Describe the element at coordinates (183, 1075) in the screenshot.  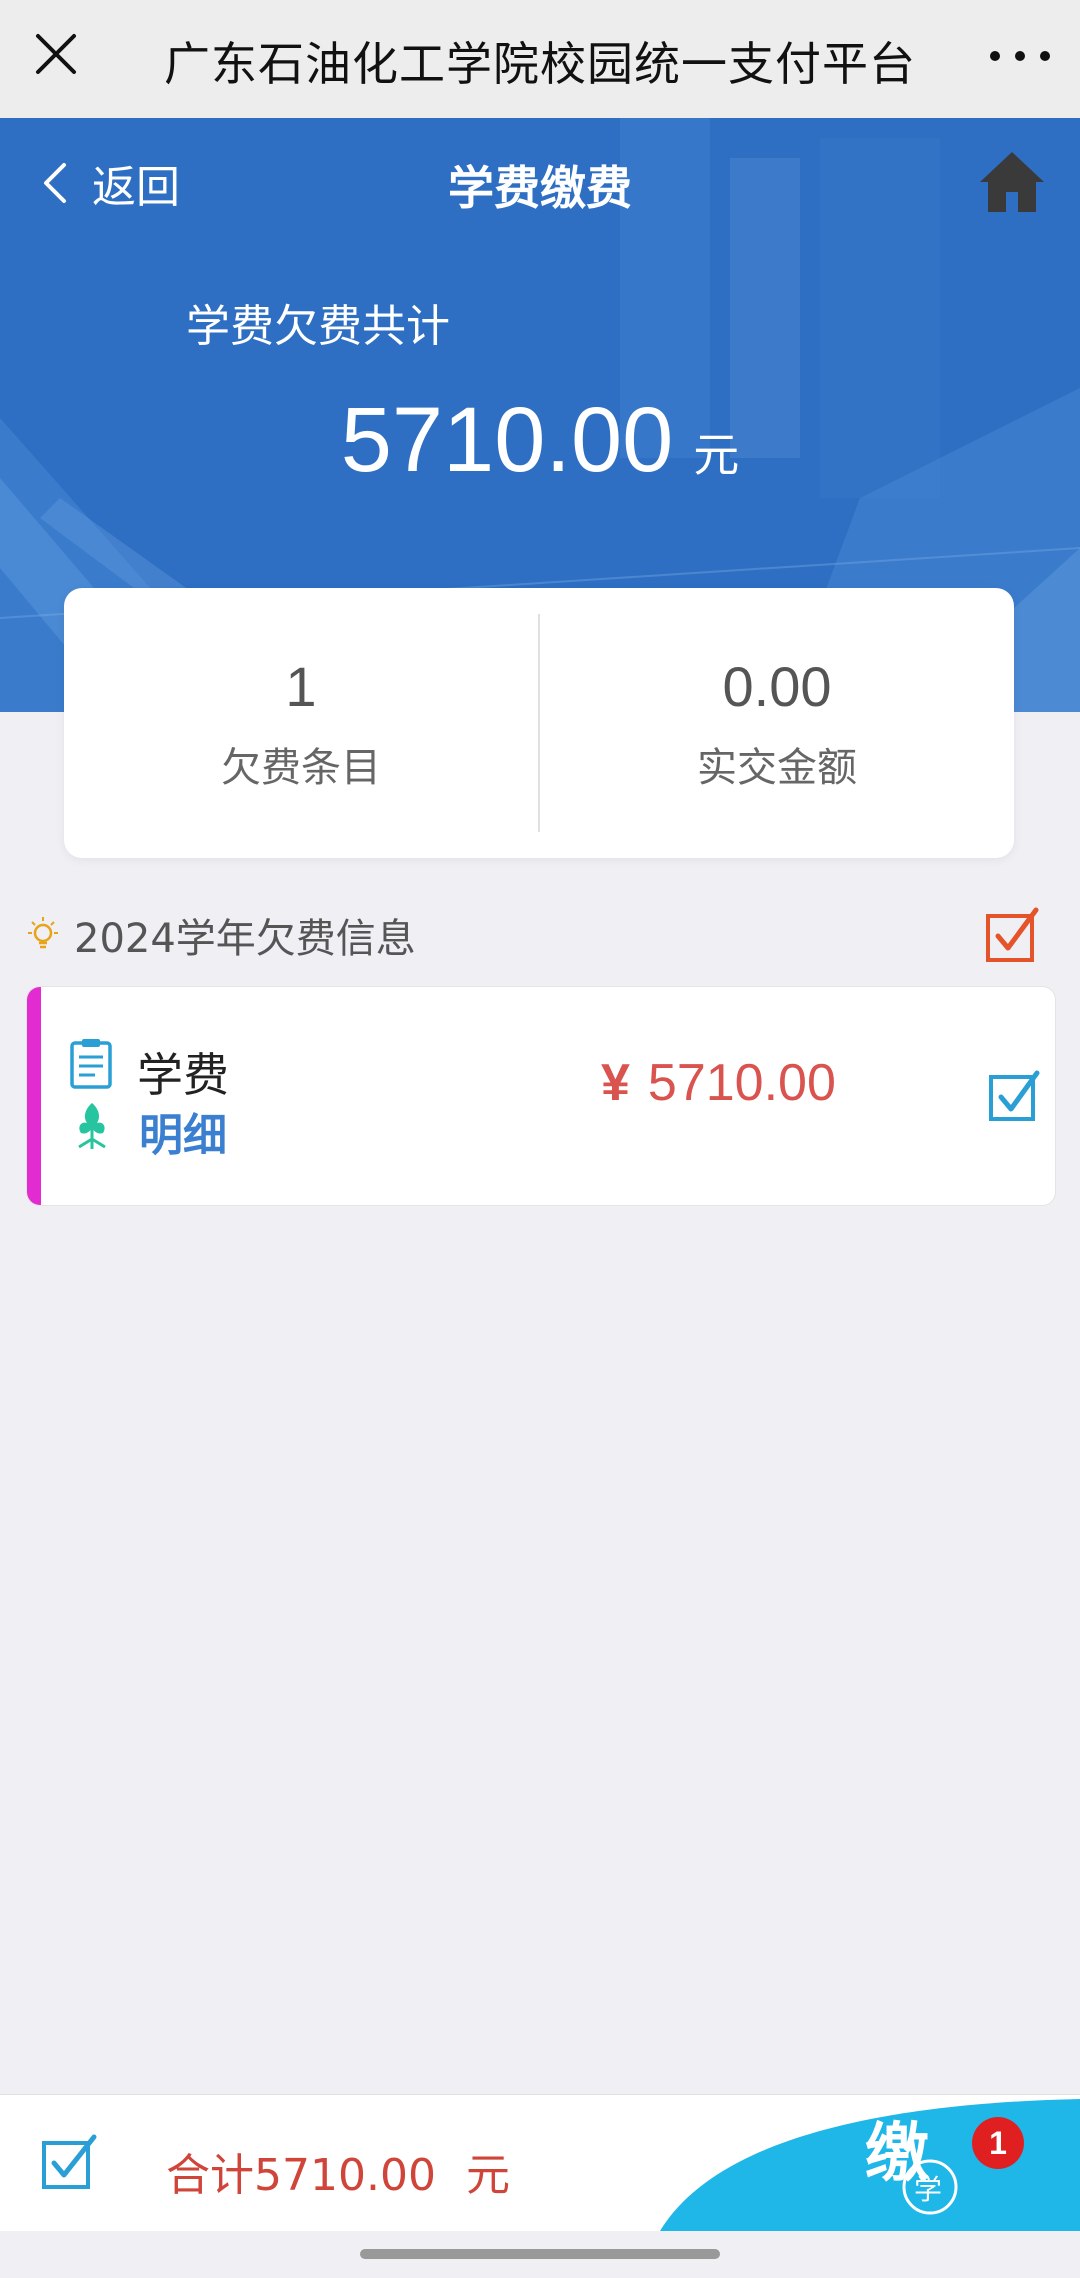
I see `fee-item-name: 学费` at that location.